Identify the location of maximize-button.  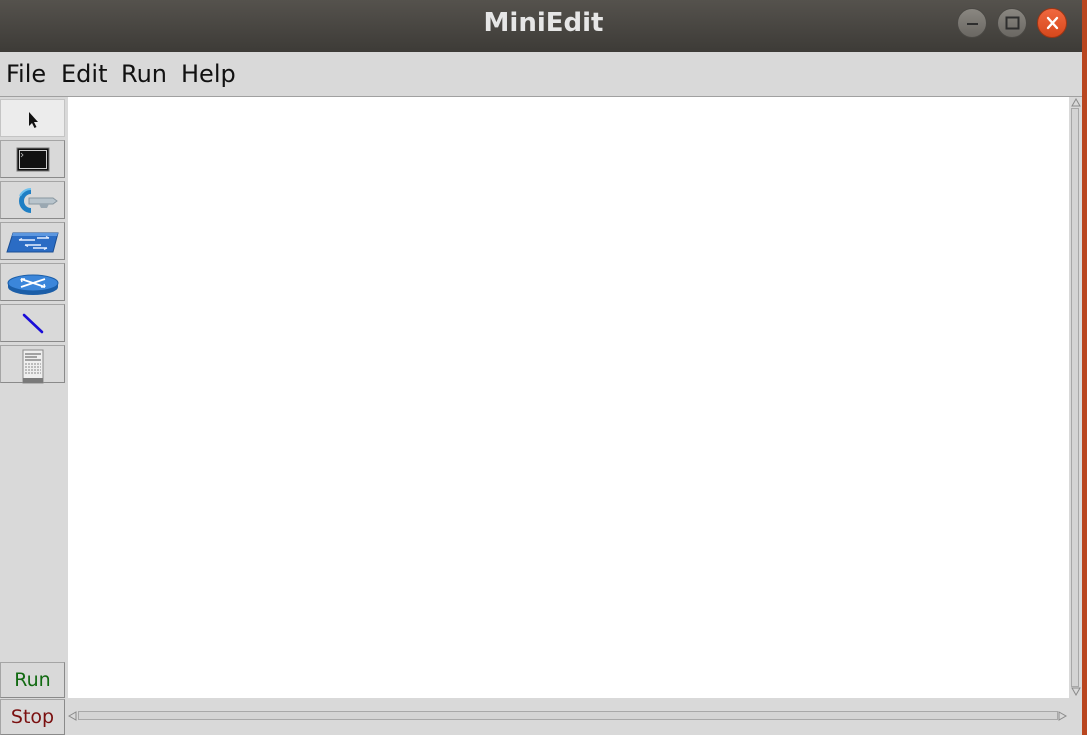
(1012, 23).